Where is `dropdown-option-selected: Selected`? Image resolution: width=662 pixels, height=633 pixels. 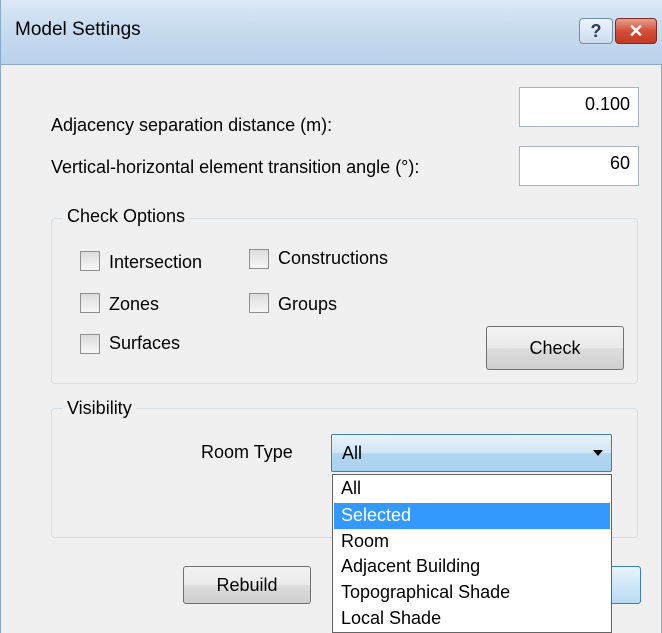
dropdown-option-selected: Selected is located at coordinates (472, 516).